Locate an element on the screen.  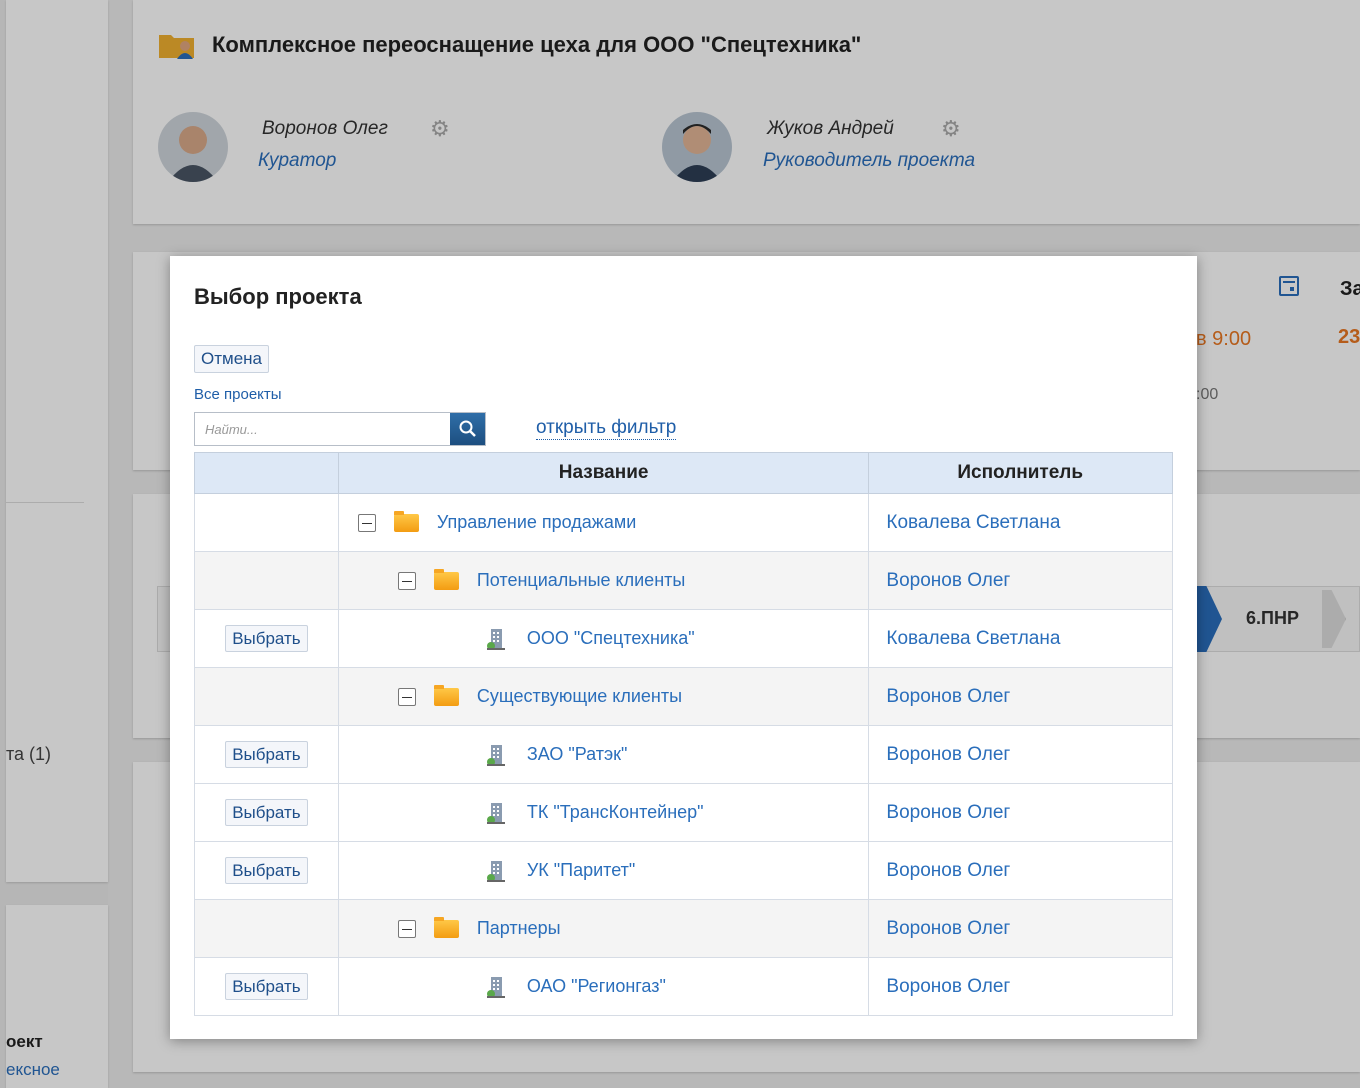
tree-node: ЗАО "Ратэк" is located at coordinates (604, 755).